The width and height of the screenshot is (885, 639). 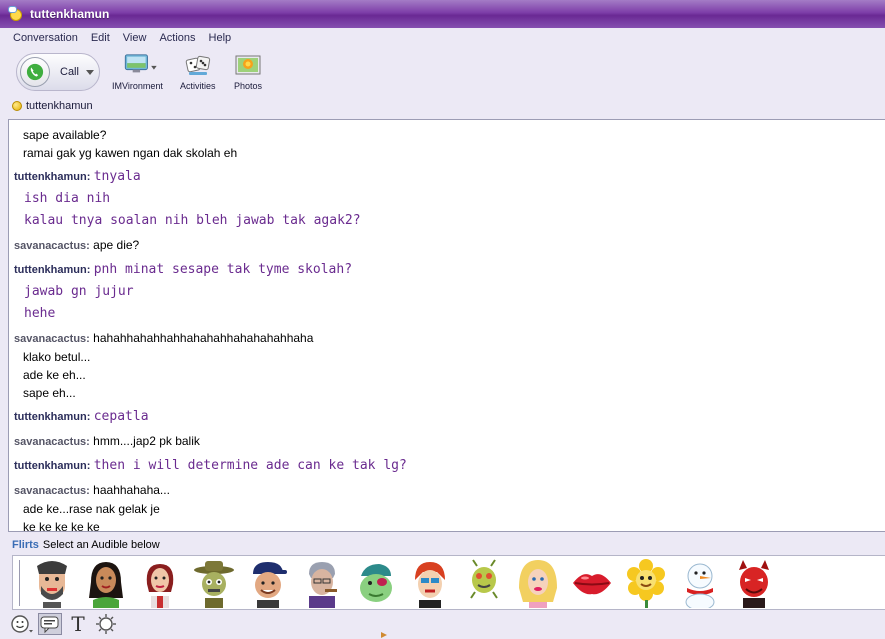 I want to click on menu-bar: Conversation Edit View Actions Help, so click(x=442, y=38).